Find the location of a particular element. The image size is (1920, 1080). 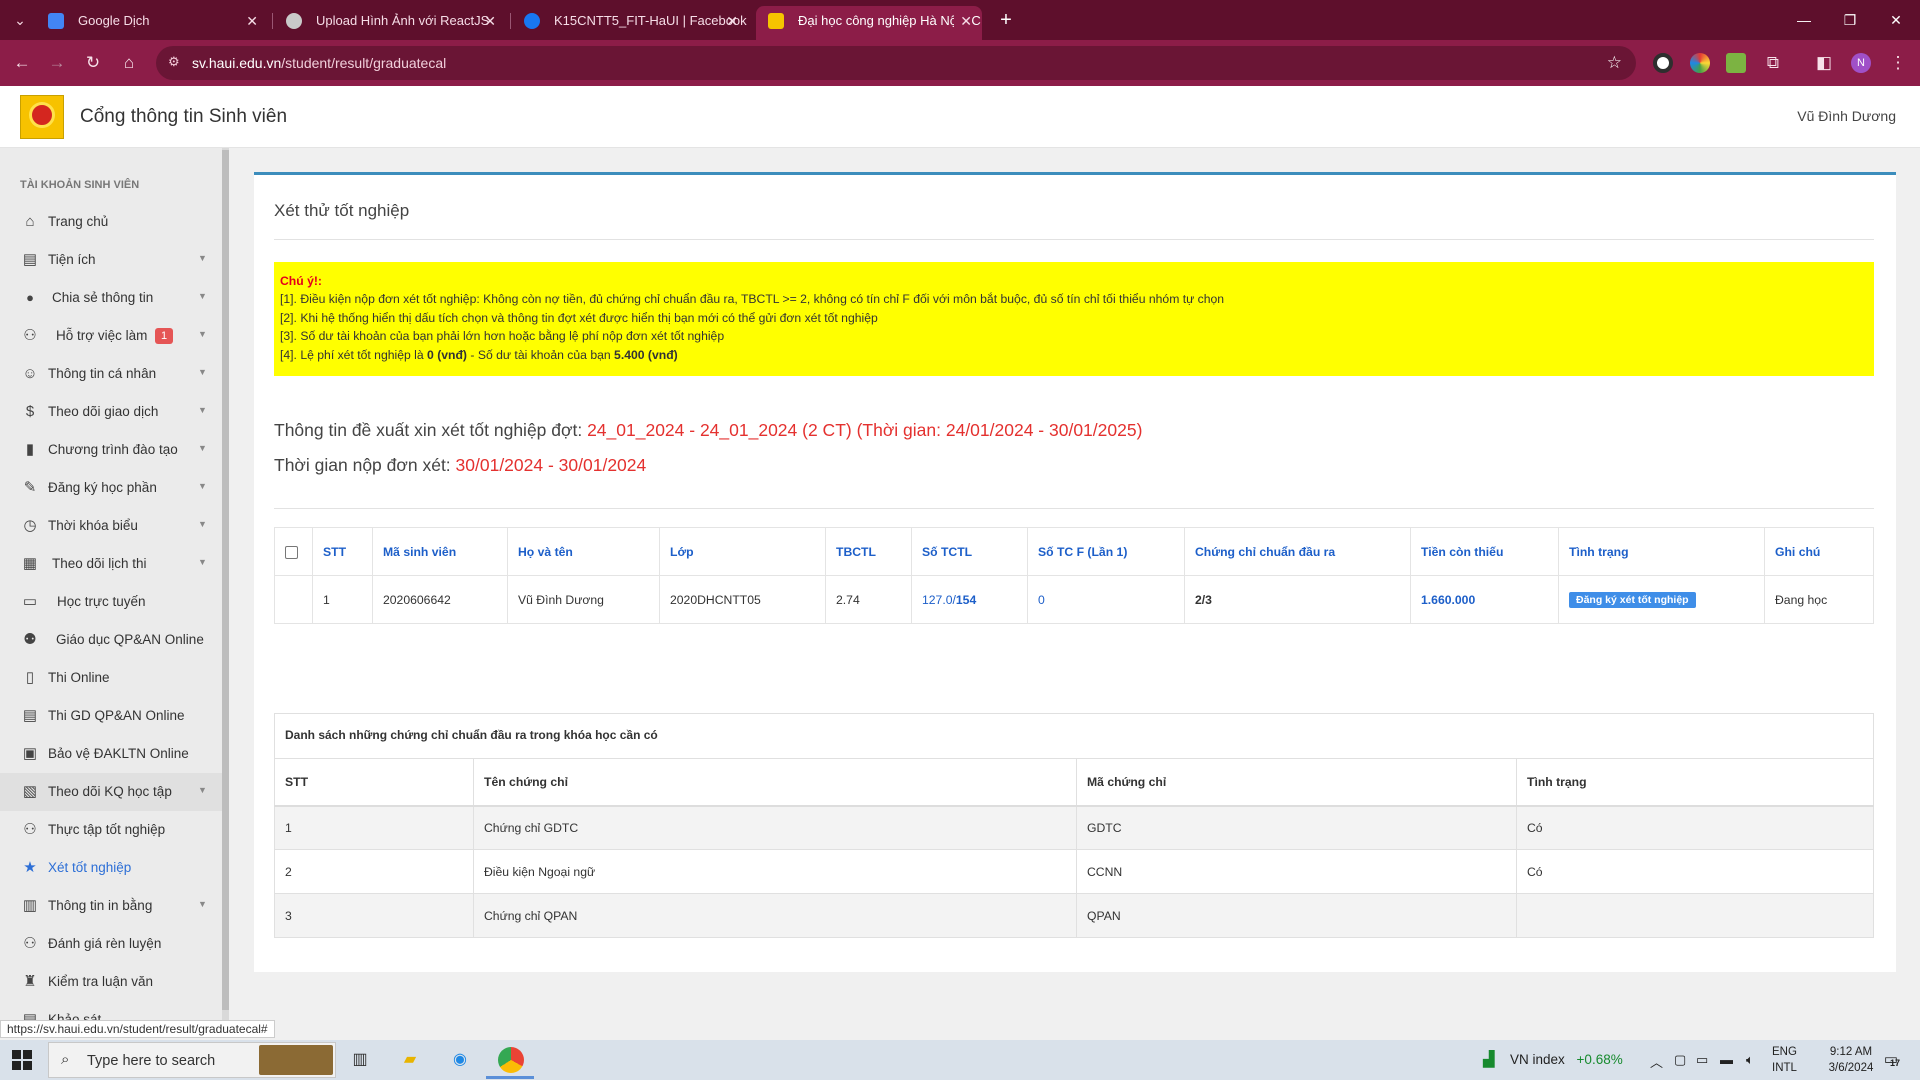

sidebar-item-diploma-info: ▥ Thông tin in bằng ▼ is located at coordinates (111, 906).